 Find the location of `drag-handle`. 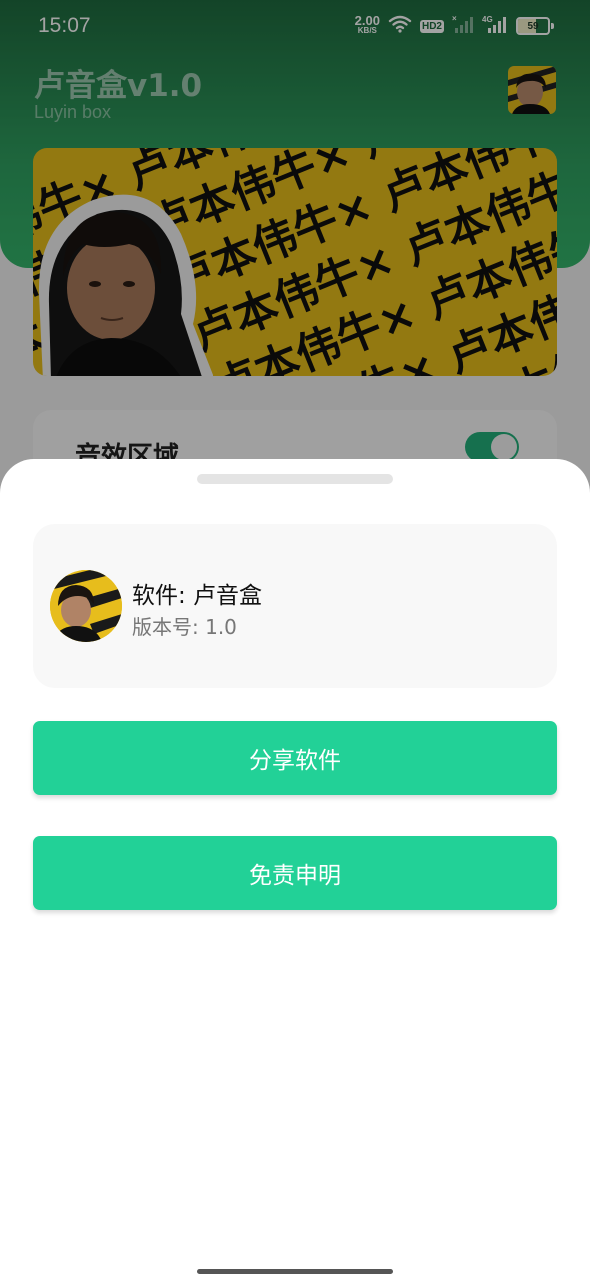

drag-handle is located at coordinates (295, 479).